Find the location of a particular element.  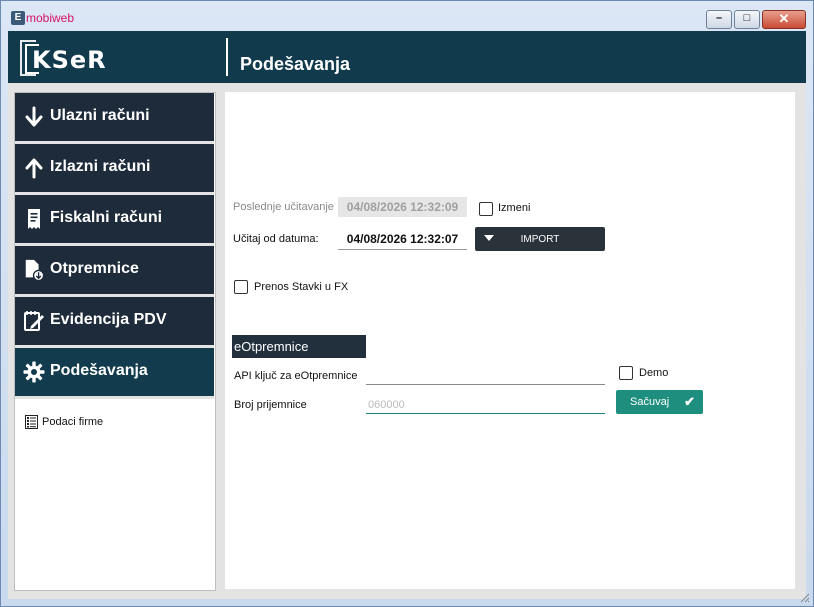

izmeni-label: Izmeni is located at coordinates (514, 208).